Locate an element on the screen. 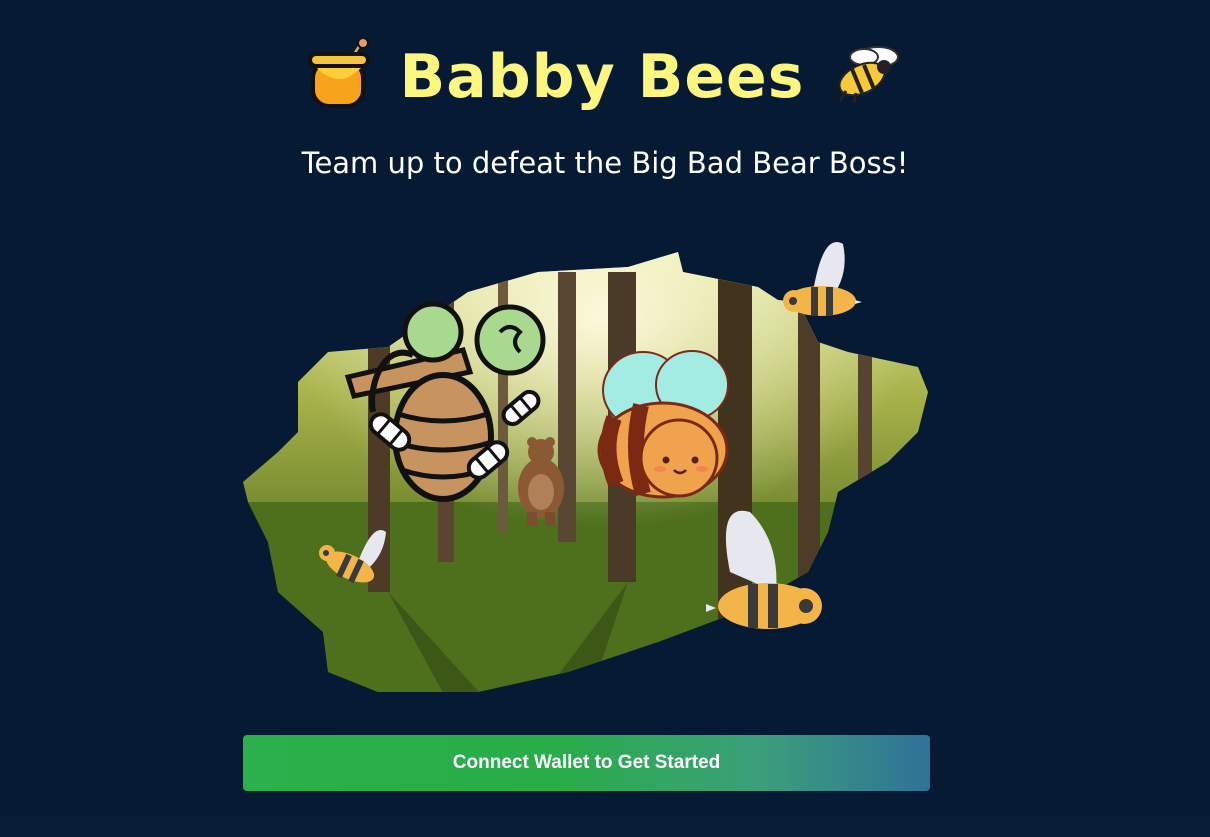  bee-icon is located at coordinates (868, 76).